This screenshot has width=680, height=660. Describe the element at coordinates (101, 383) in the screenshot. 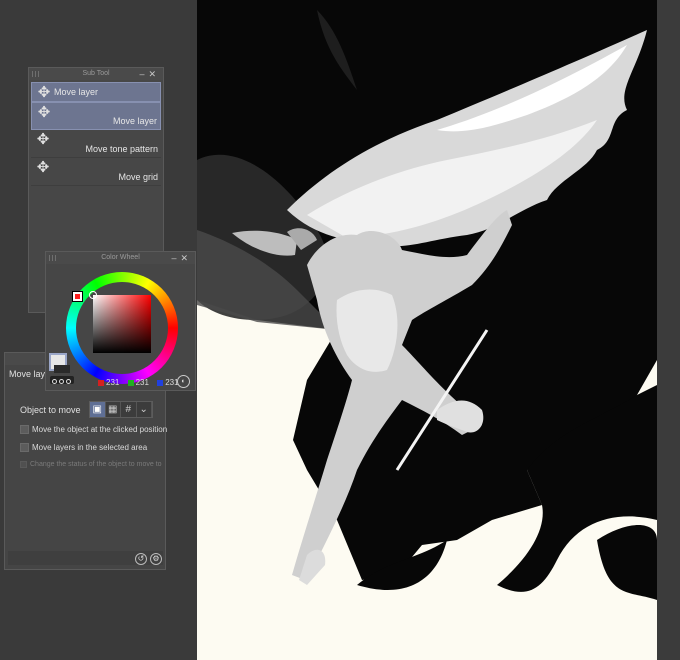

I see `red-indicator` at that location.